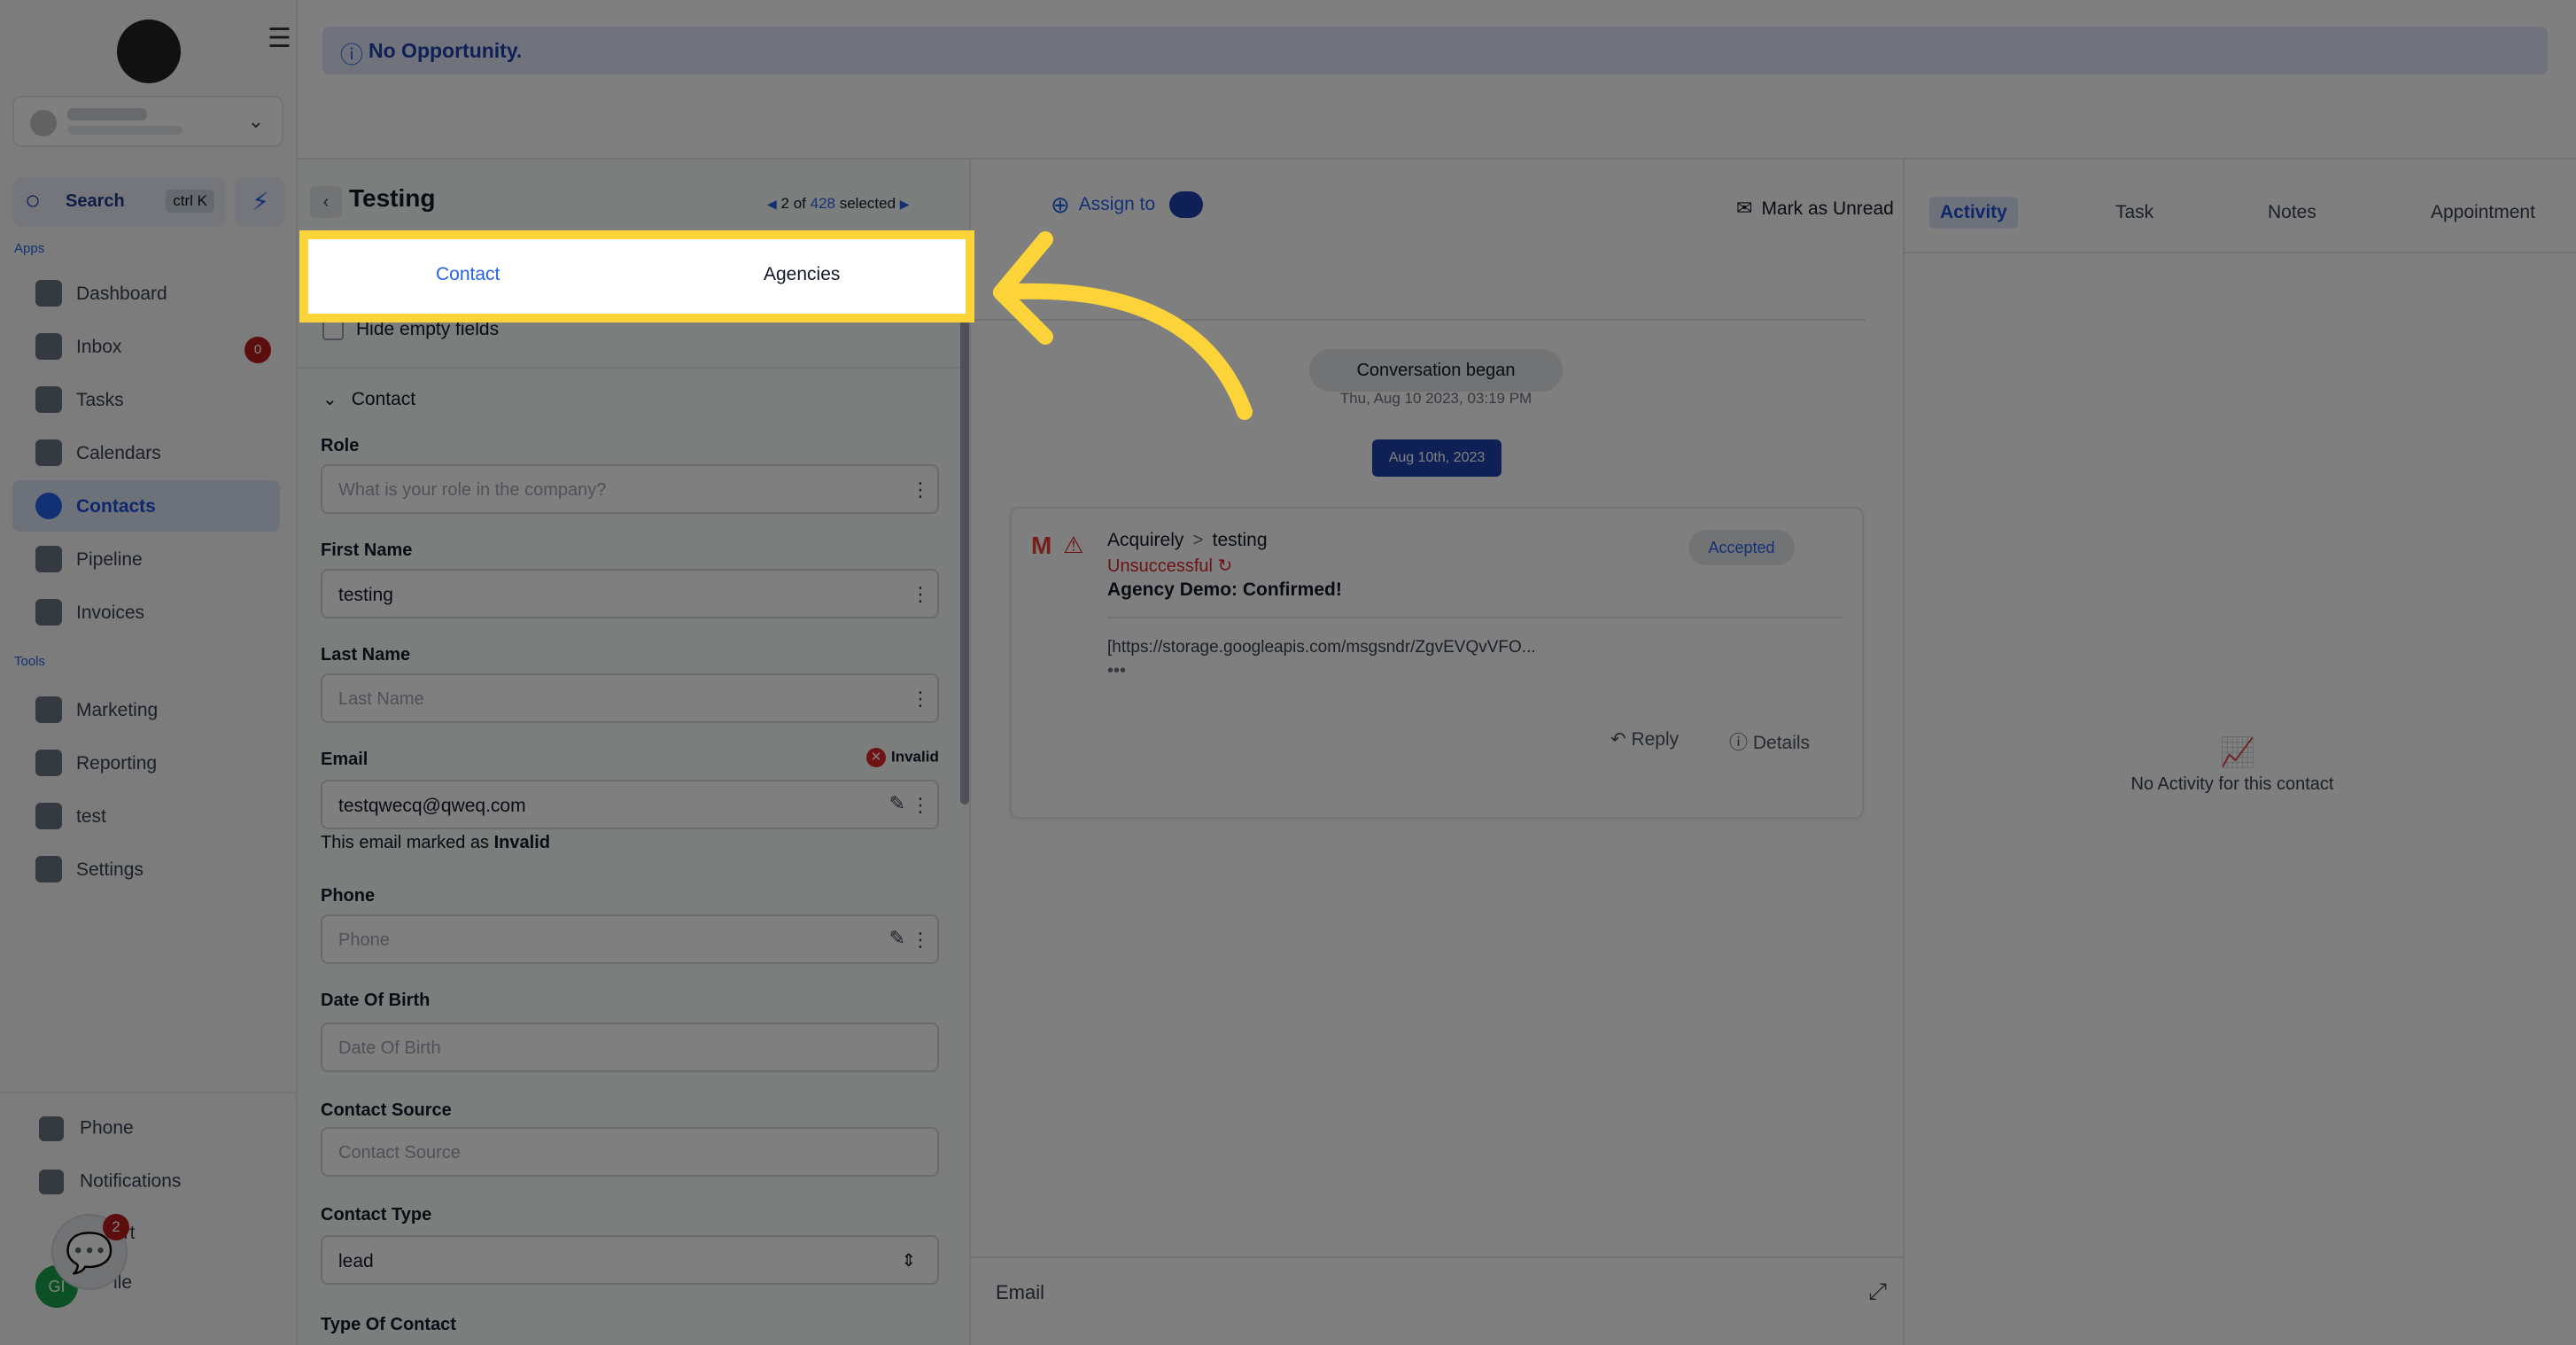 This screenshot has height=1345, width=2576. I want to click on sidebar-item-dashboard: Dashboard, so click(146, 293).